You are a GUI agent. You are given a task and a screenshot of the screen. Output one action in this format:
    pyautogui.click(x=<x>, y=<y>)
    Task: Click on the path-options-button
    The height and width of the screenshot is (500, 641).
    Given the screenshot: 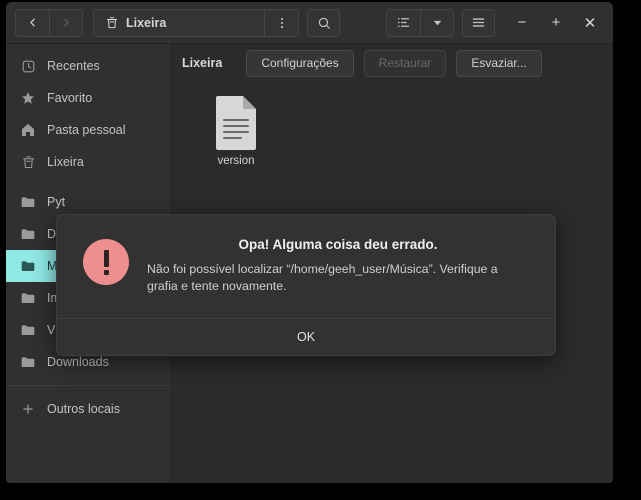 What is the action you would take?
    pyautogui.click(x=281, y=22)
    